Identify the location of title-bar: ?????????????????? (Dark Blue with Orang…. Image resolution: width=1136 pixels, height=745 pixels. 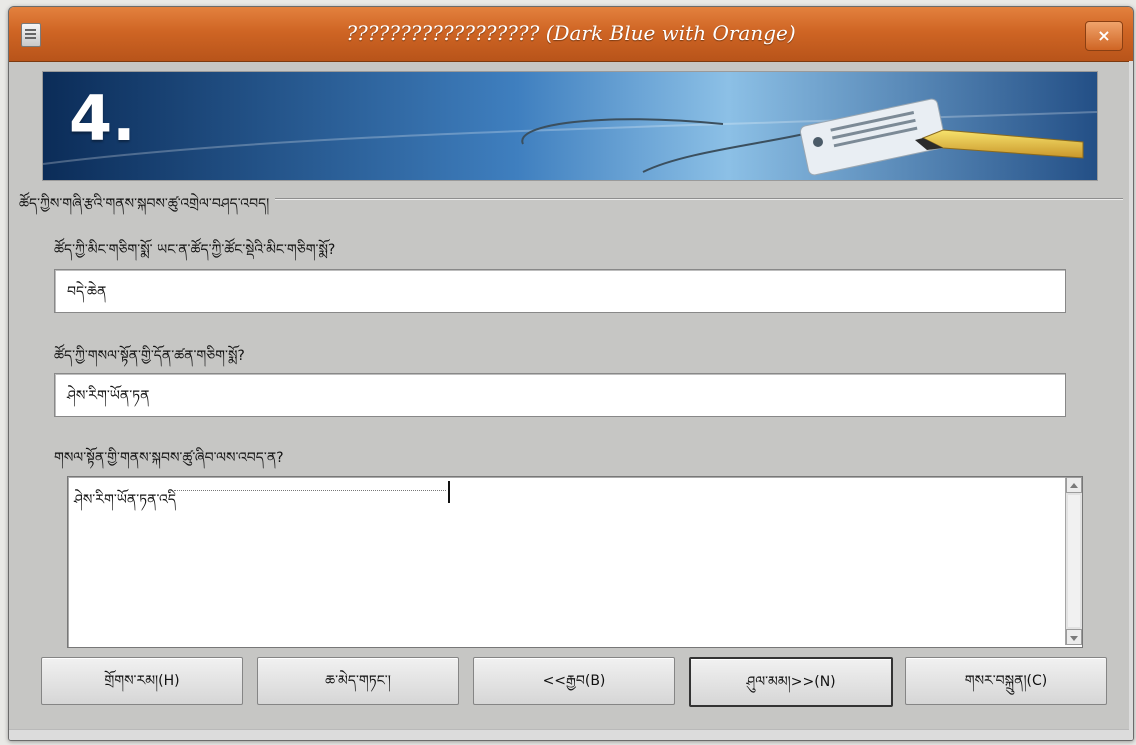
(571, 34).